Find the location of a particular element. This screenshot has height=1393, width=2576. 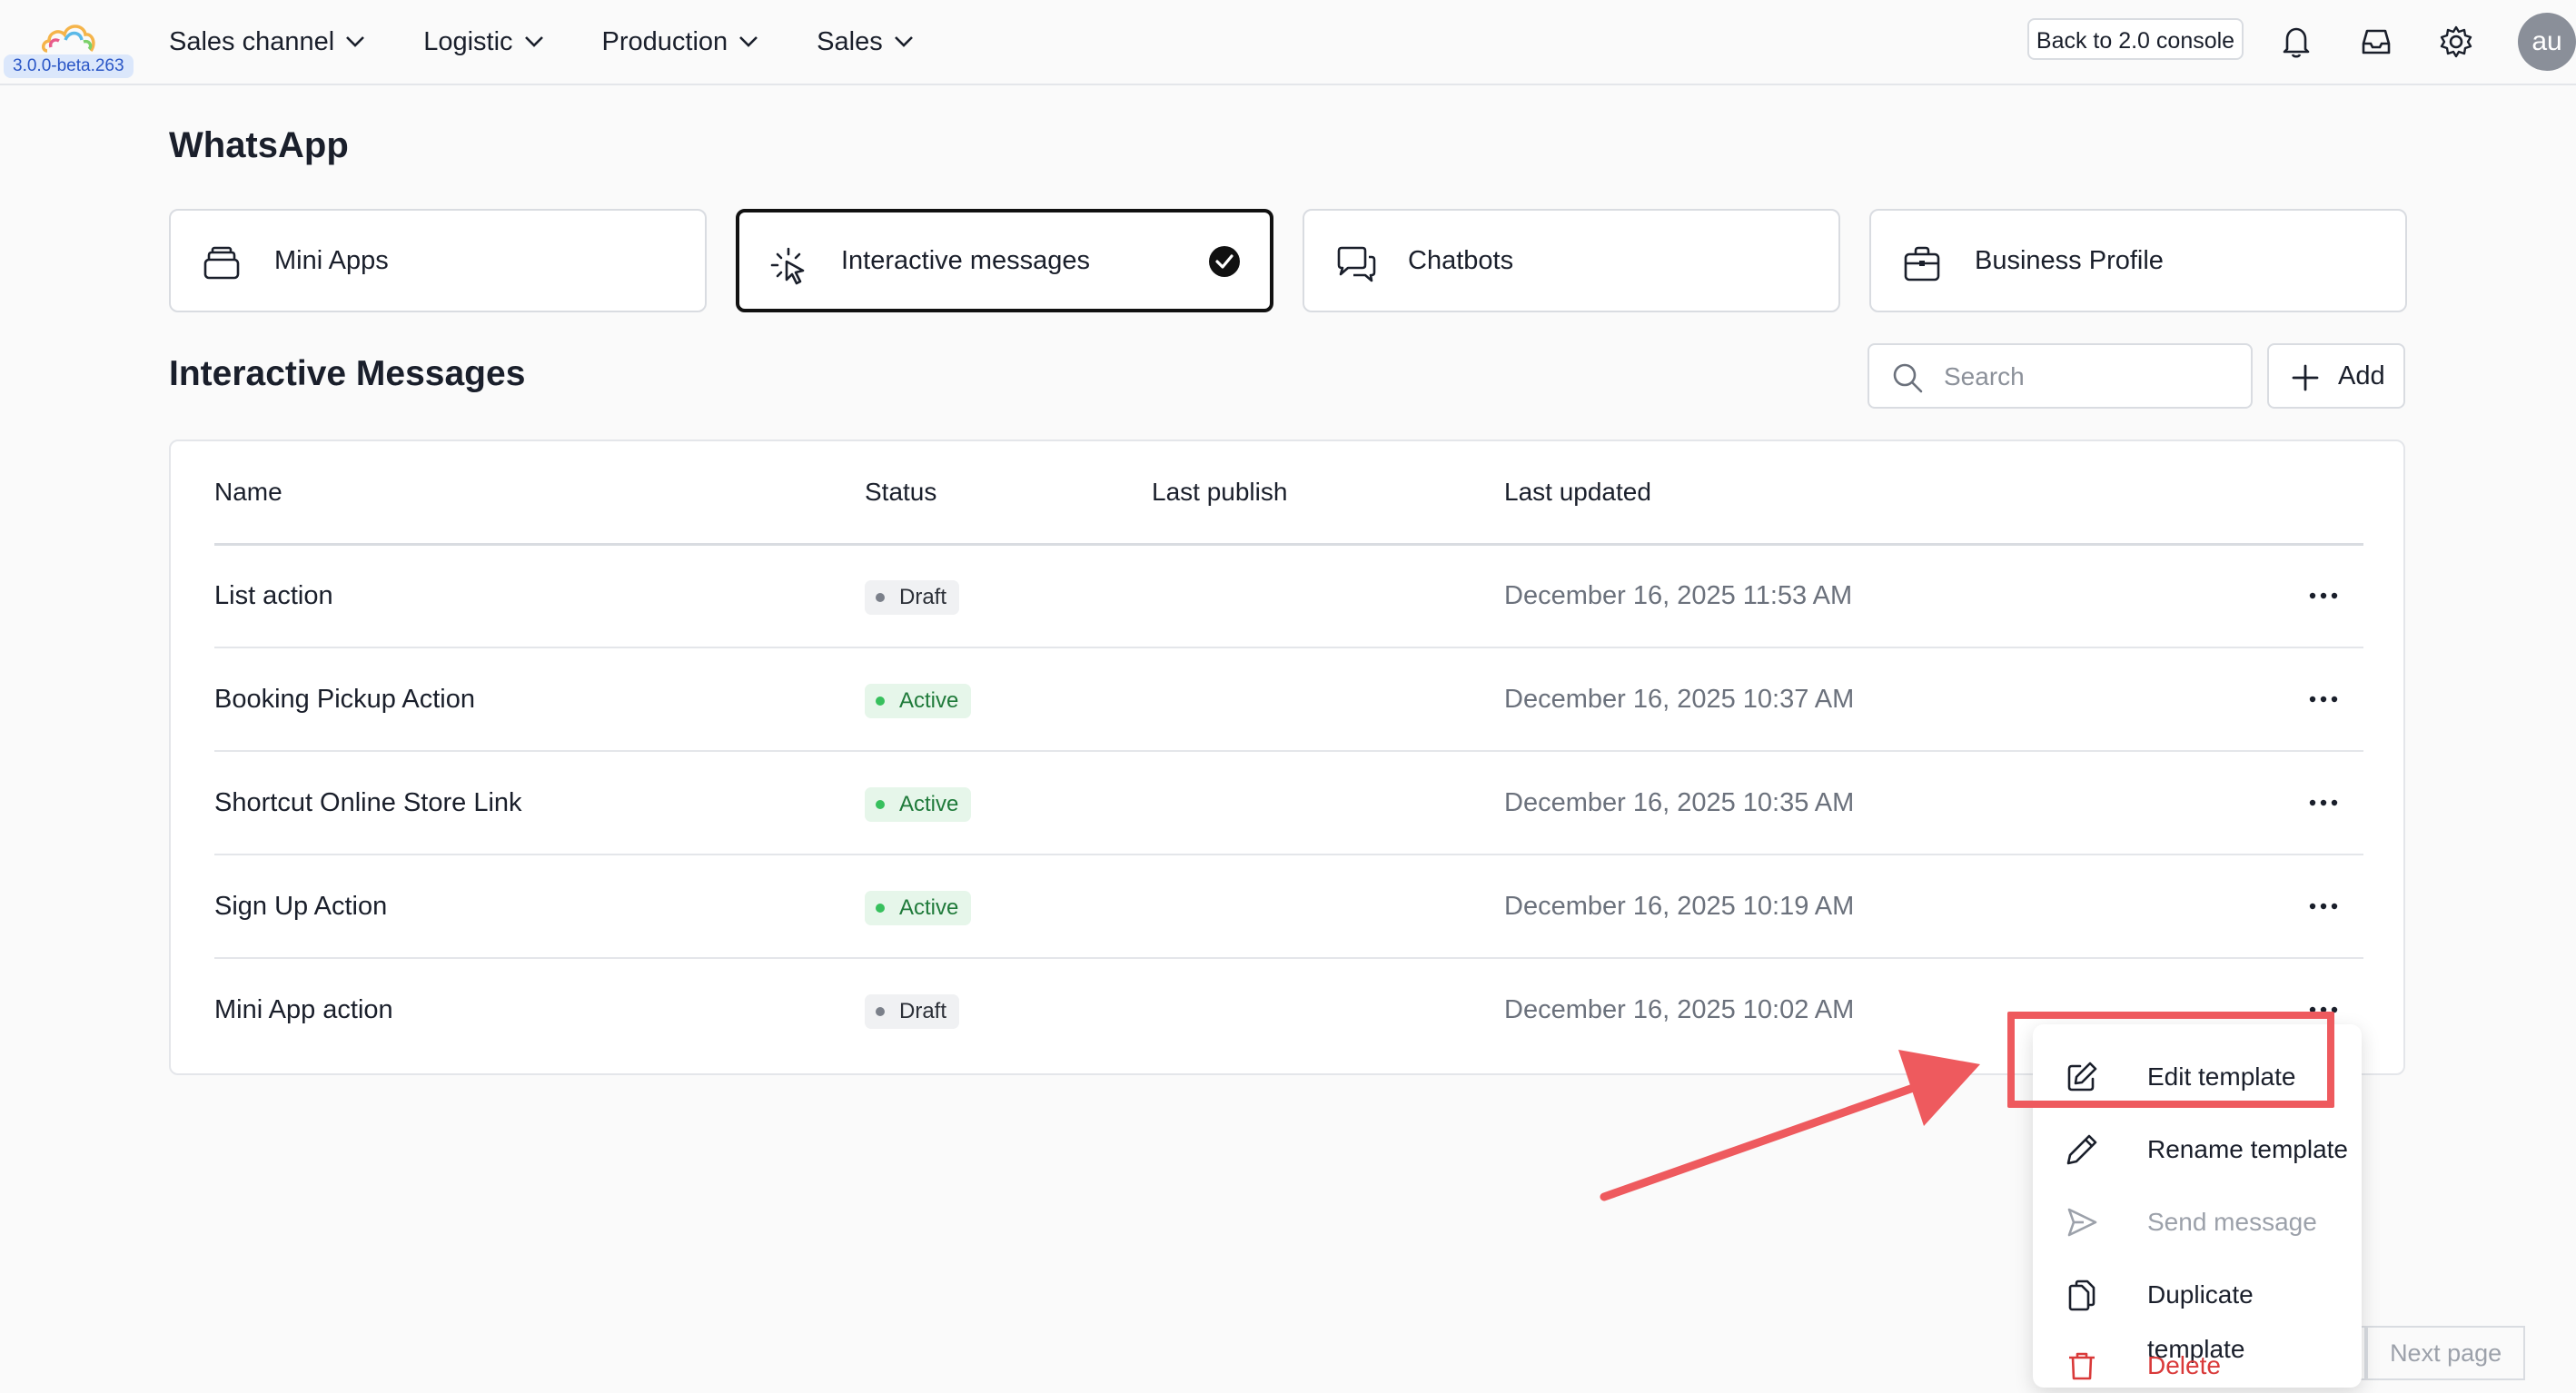

column-header-last-updated: Last updated is located at coordinates (1577, 492).